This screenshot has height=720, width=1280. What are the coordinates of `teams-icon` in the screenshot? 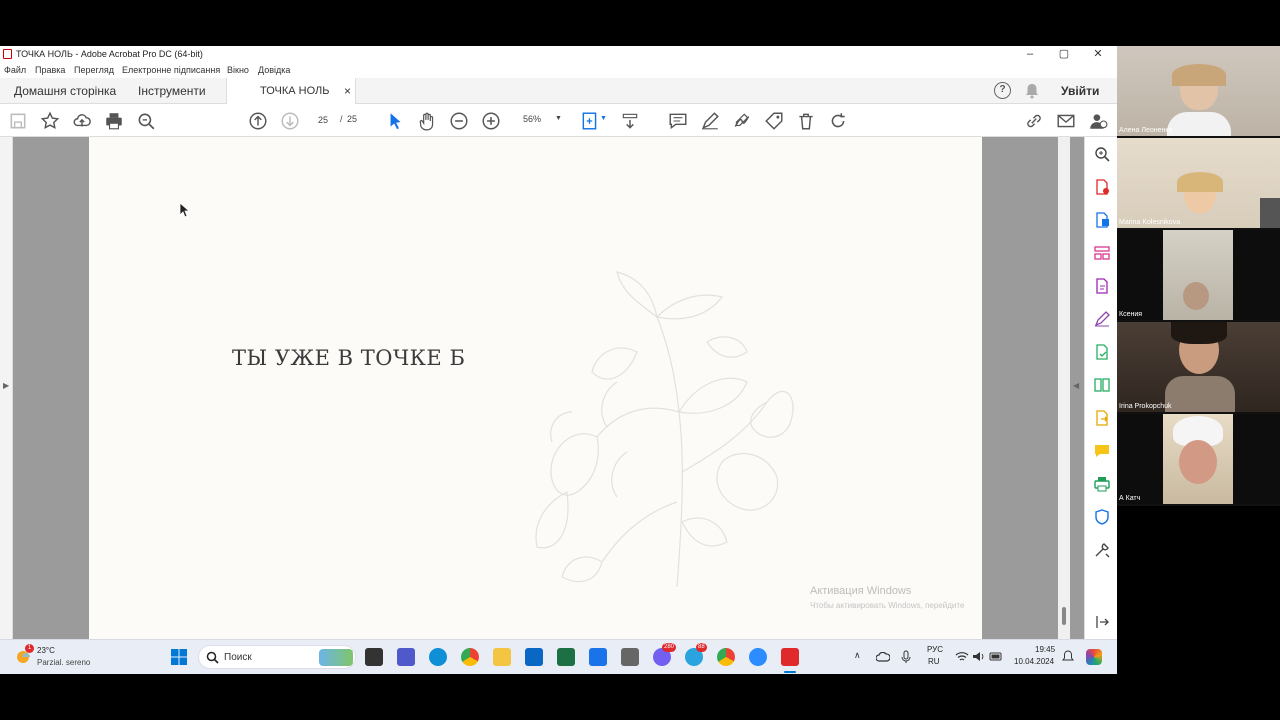 It's located at (406, 657).